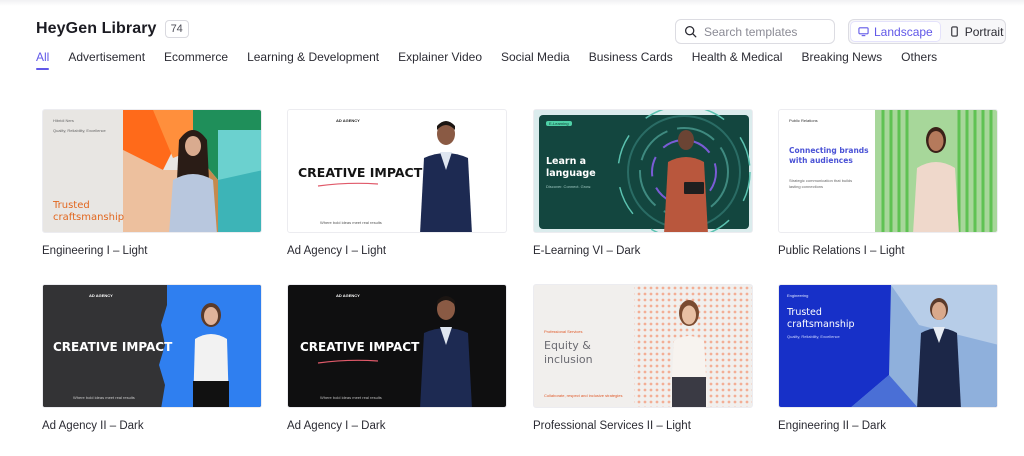 Image resolution: width=1024 pixels, height=456 pixels. I want to click on landscape-option: Landscape, so click(895, 31).